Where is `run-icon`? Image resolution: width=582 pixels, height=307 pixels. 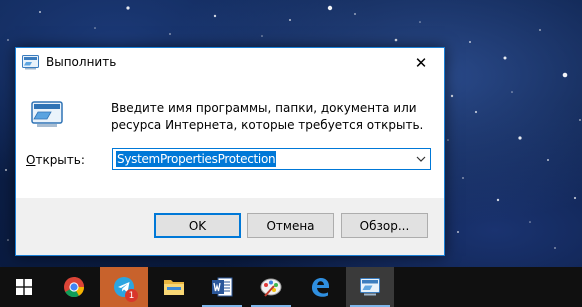 run-icon is located at coordinates (370, 287).